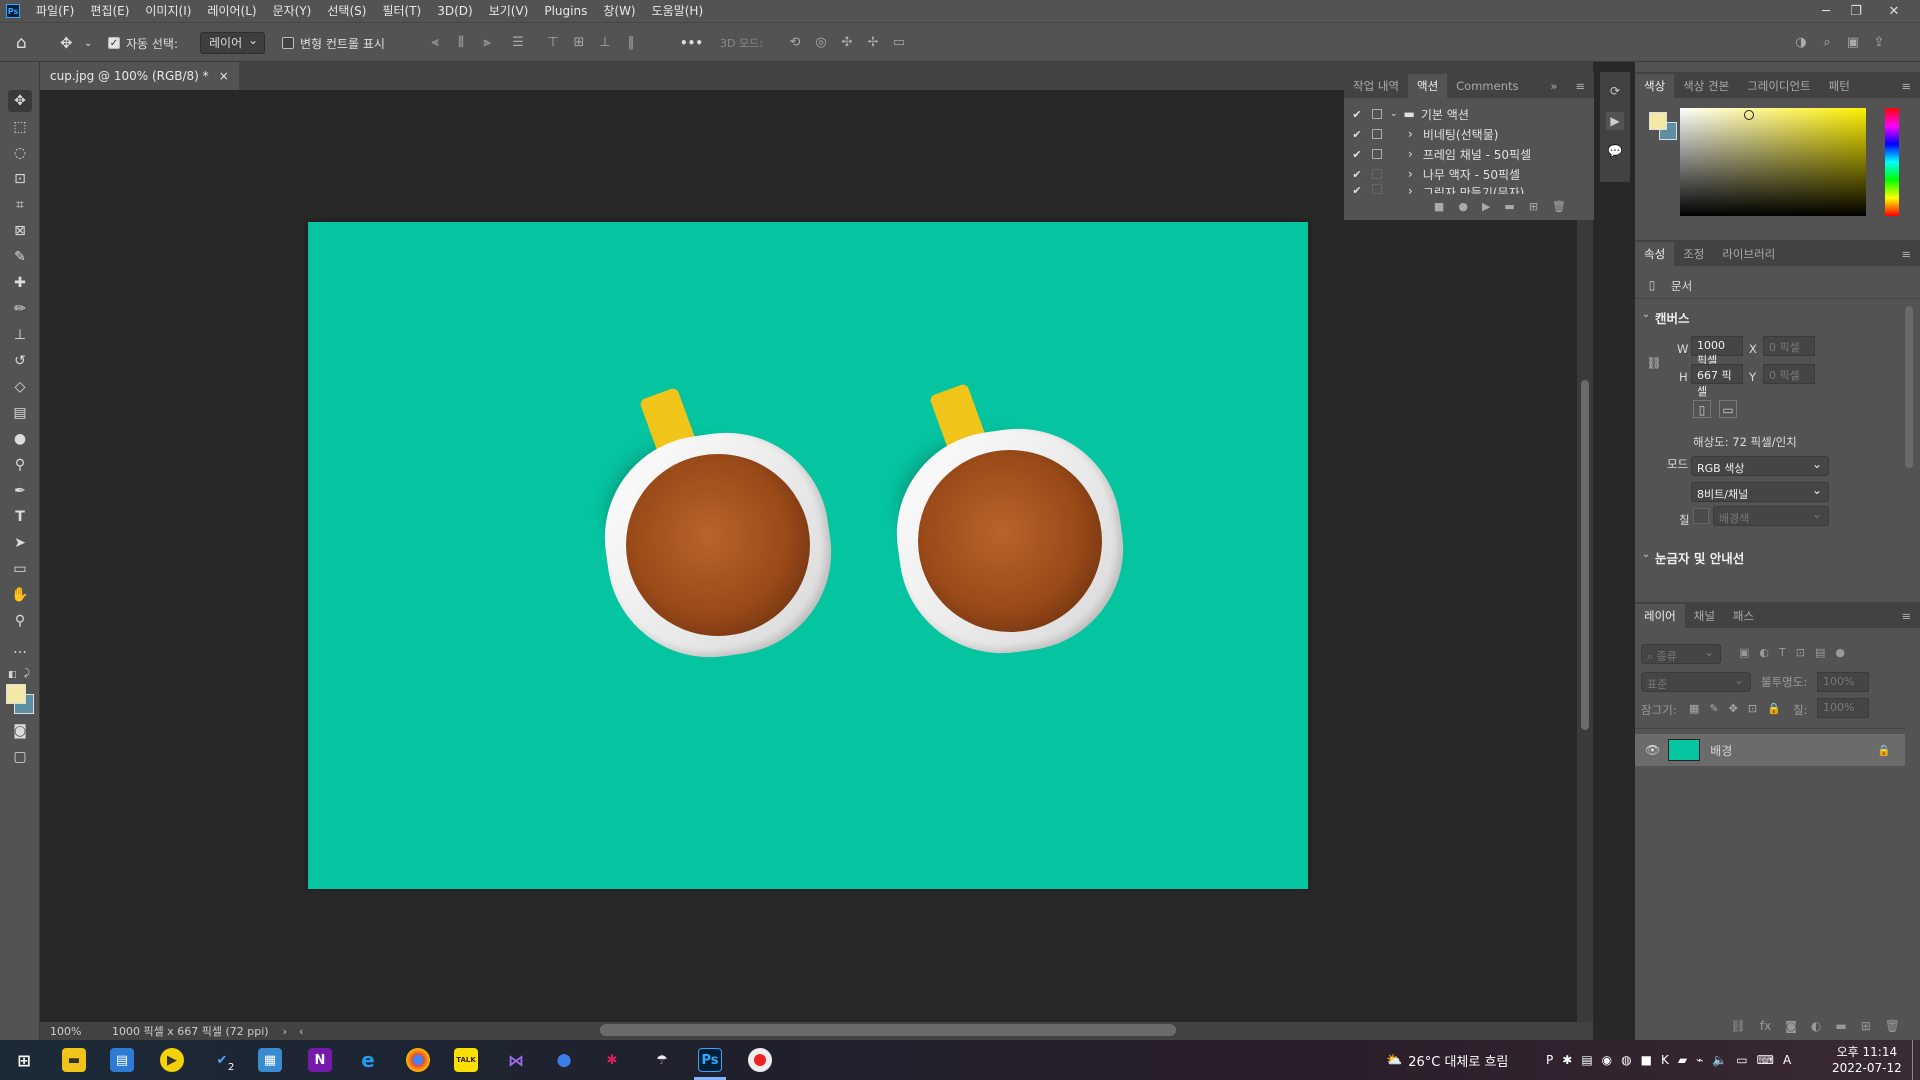 Image resolution: width=1920 pixels, height=1080 pixels. Describe the element at coordinates (1843, 682) in the screenshot. I see `opacity-field: 100%` at that location.